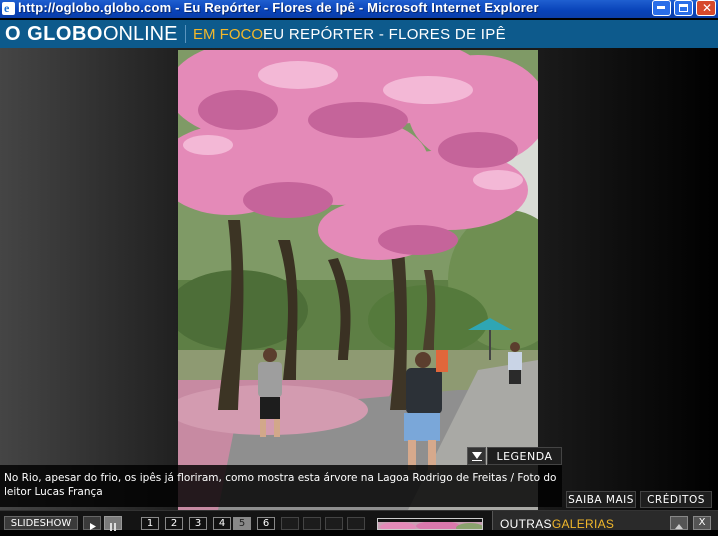  Describe the element at coordinates (174, 523) in the screenshot. I see `page-button: 2` at that location.